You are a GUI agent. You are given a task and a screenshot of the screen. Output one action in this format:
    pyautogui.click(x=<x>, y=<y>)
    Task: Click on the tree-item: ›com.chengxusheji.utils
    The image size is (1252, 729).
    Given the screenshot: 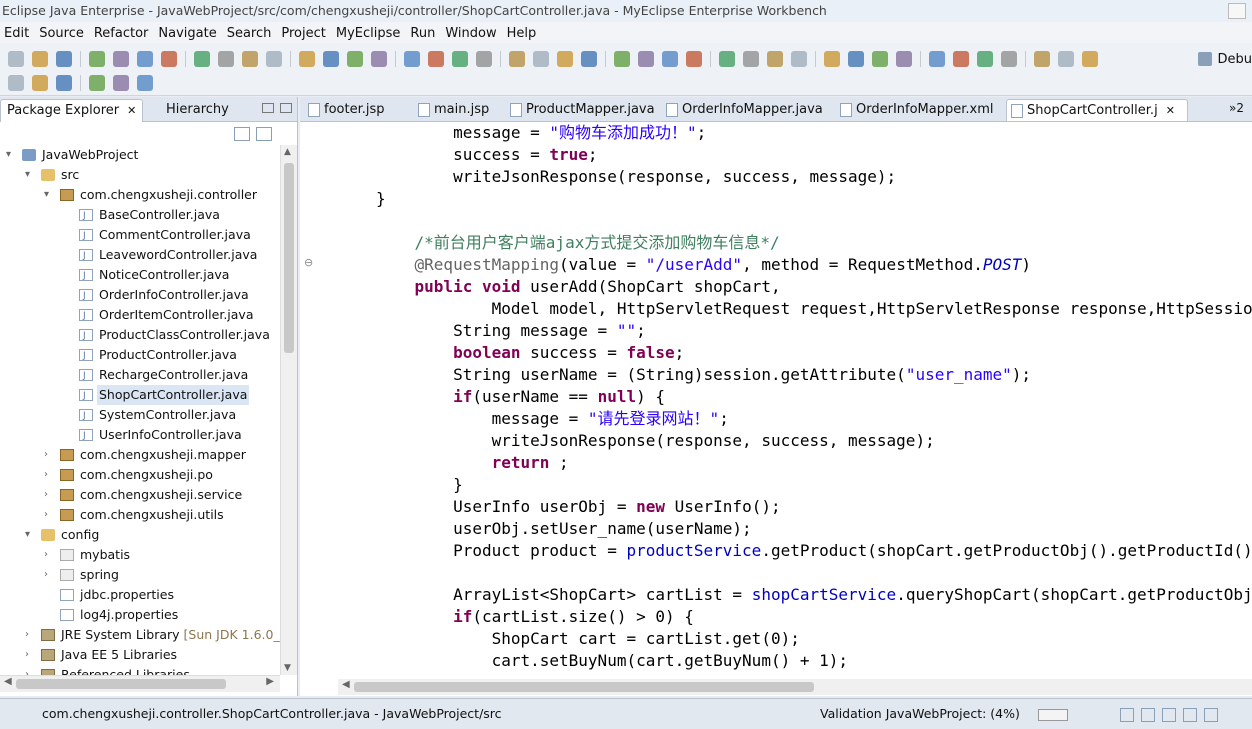 What is the action you would take?
    pyautogui.click(x=140, y=515)
    